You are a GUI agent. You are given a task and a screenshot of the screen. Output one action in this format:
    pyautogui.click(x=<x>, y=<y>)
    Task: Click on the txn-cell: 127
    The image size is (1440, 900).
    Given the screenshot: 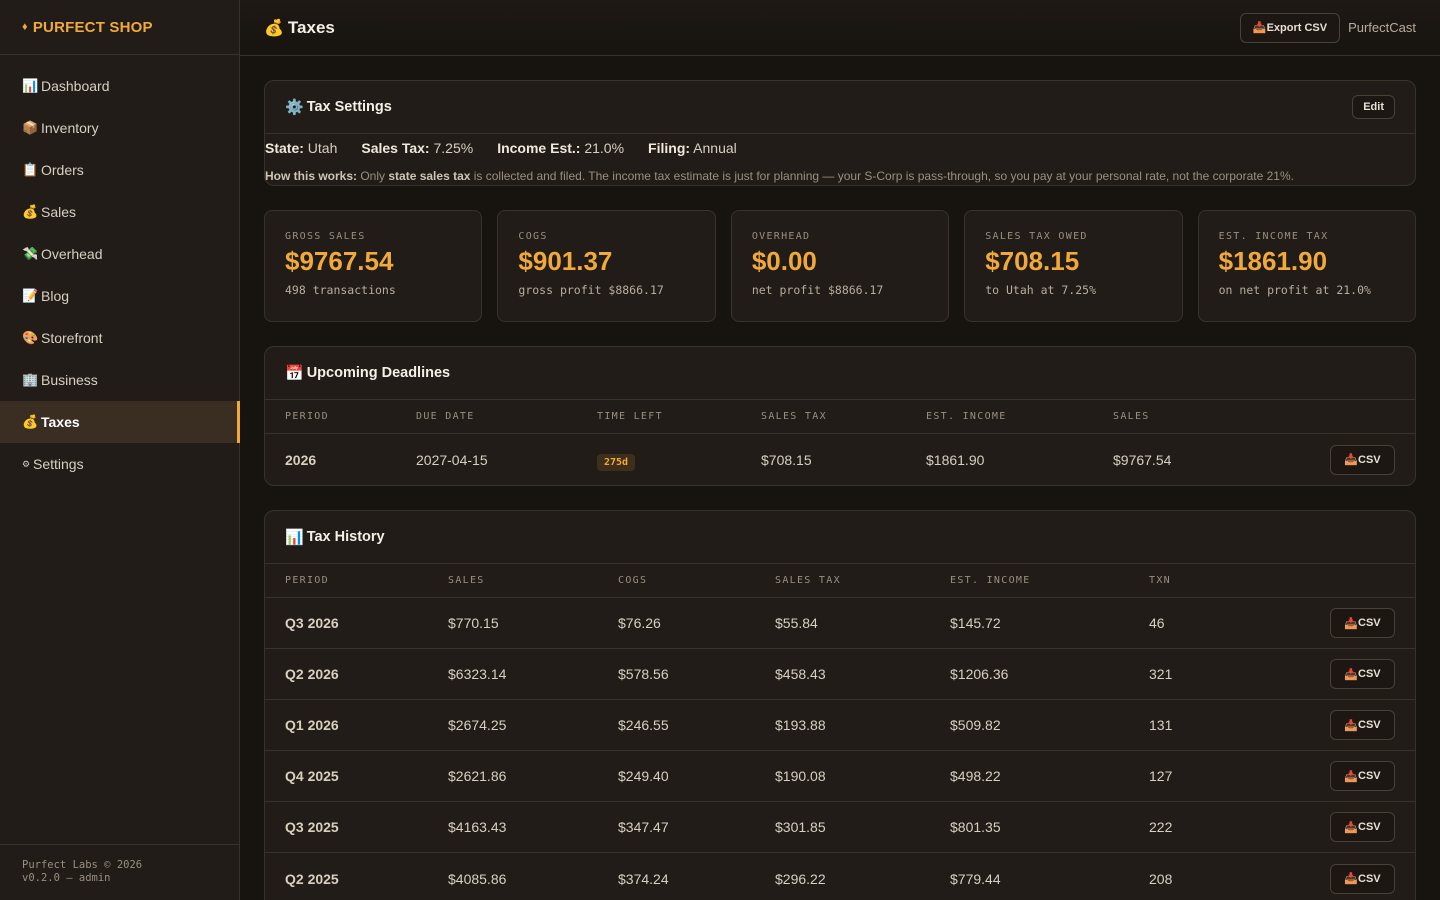 What is the action you would take?
    pyautogui.click(x=1161, y=776)
    